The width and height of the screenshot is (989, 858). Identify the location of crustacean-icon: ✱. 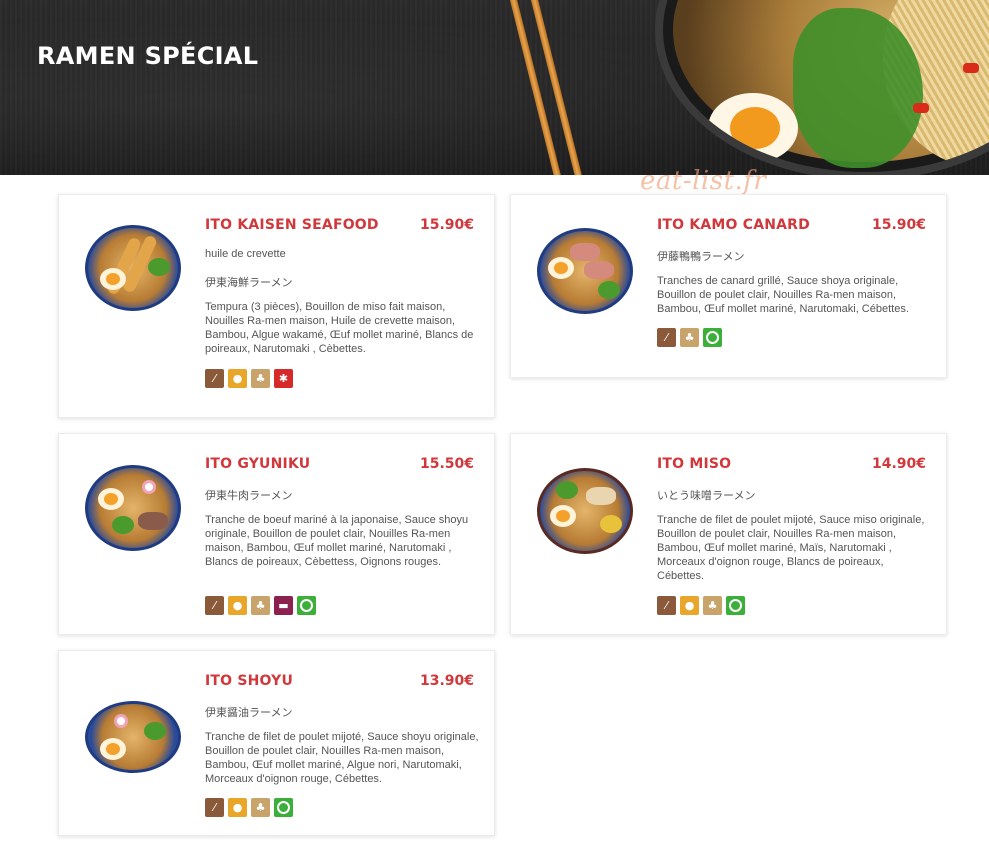
(283, 378).